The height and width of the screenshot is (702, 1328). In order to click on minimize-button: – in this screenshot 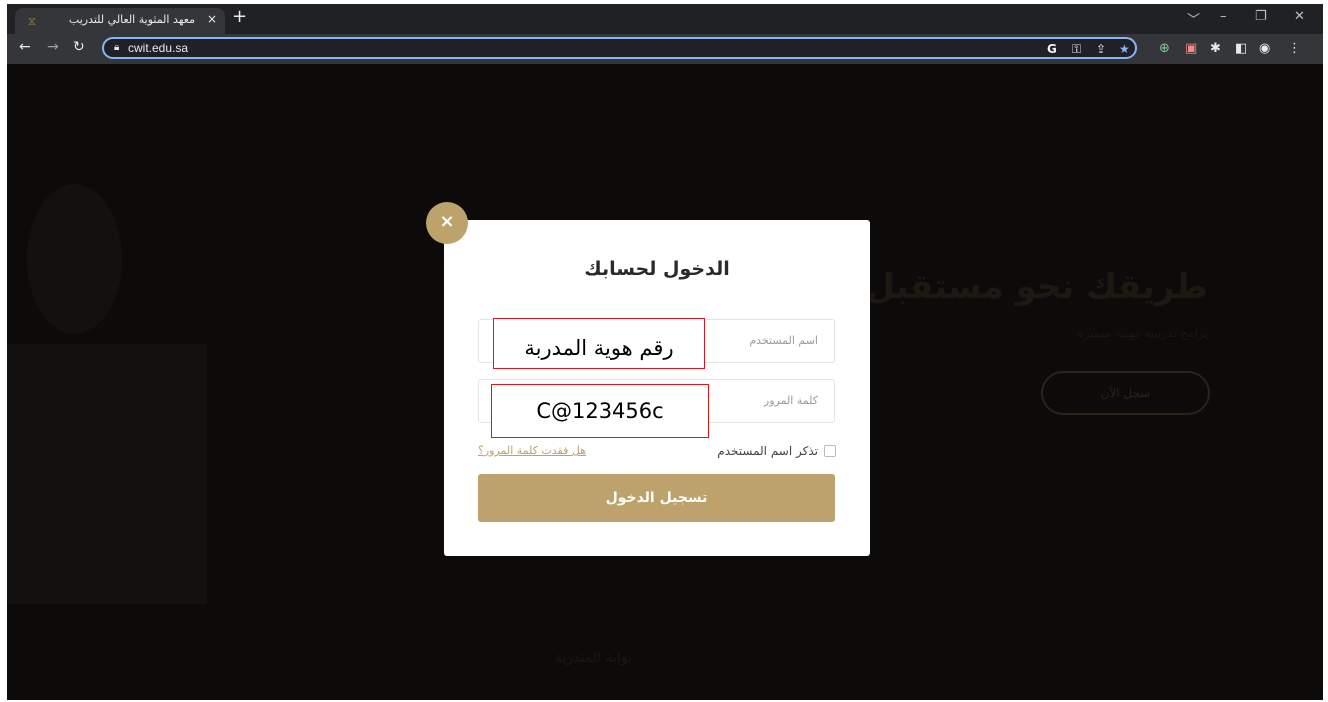, I will do `click(1223, 16)`.